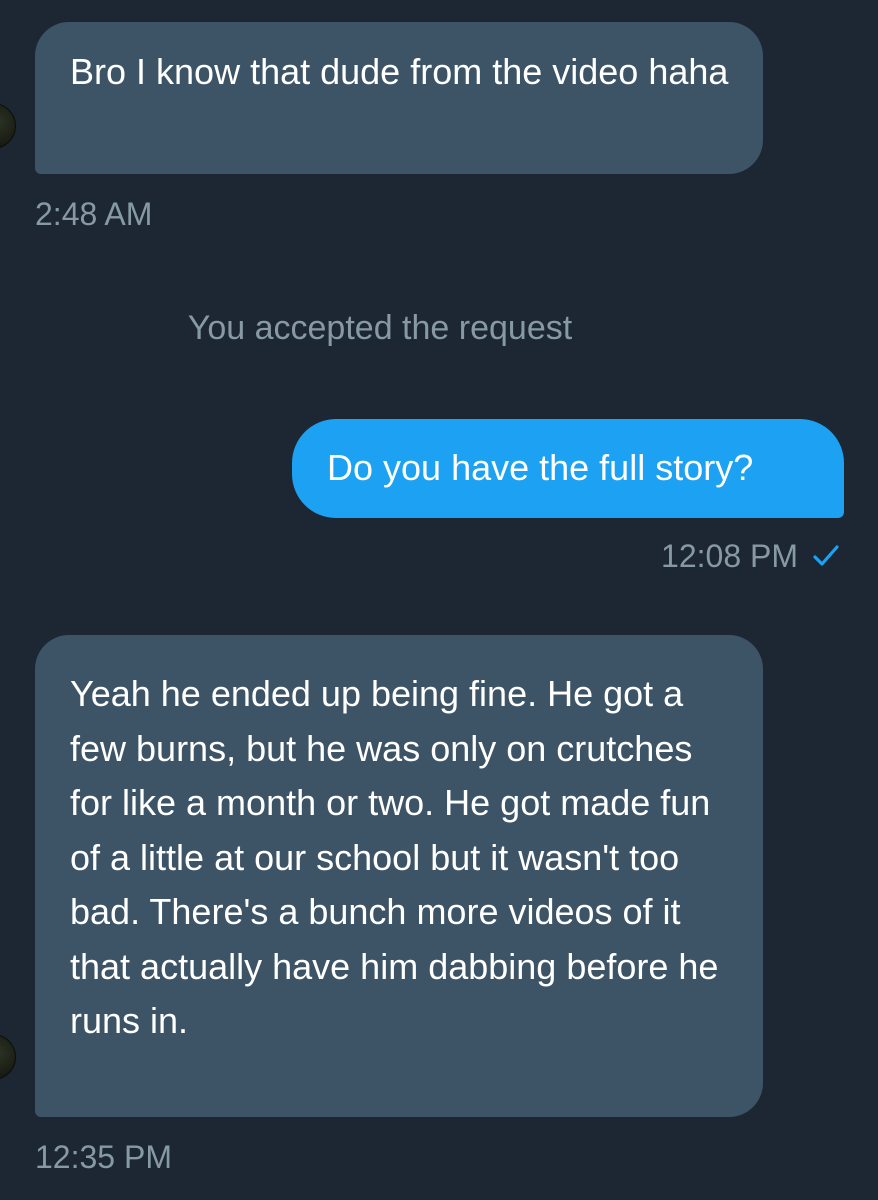 This screenshot has width=878, height=1200. Describe the element at coordinates (380, 328) in the screenshot. I see `system-notice: You accepted the request` at that location.